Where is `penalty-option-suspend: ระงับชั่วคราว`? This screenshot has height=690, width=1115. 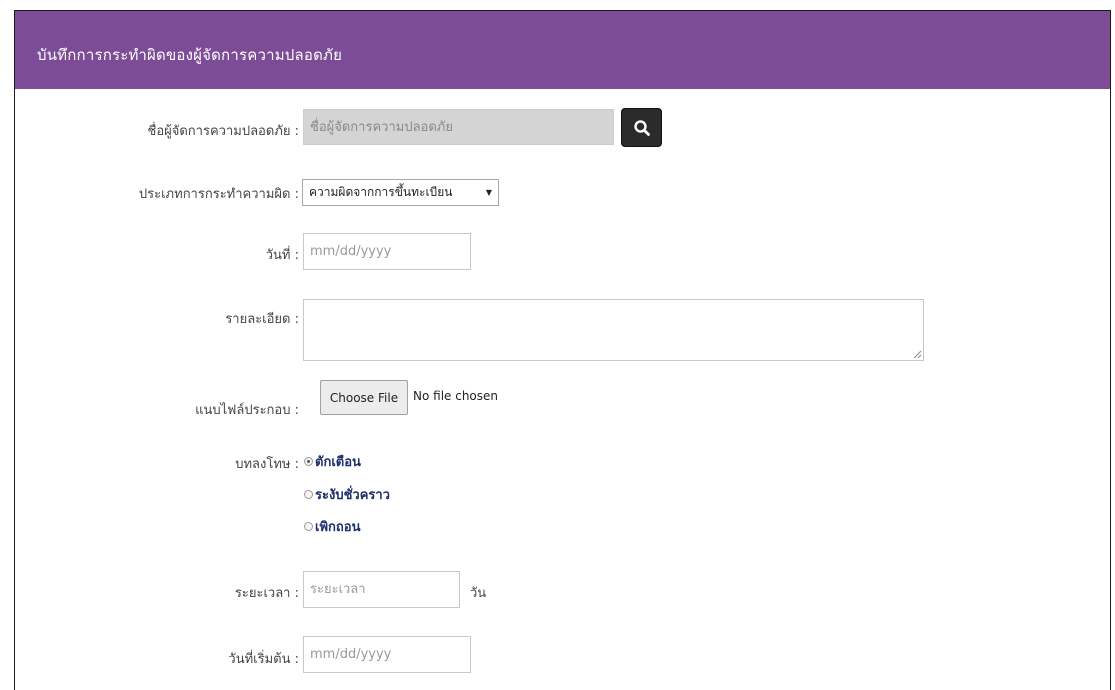 penalty-option-suspend: ระงับชั่วคราว is located at coordinates (347, 494).